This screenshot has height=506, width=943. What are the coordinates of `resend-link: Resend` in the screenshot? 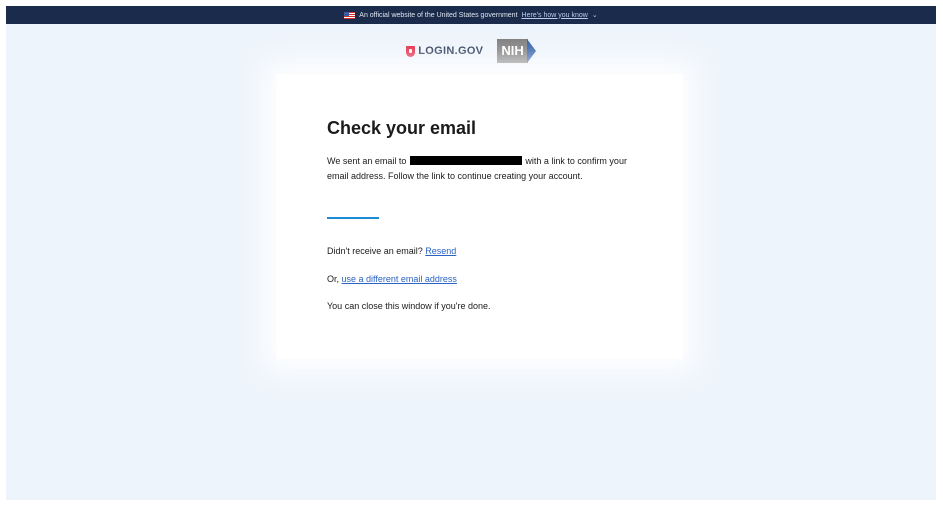 It's located at (440, 251).